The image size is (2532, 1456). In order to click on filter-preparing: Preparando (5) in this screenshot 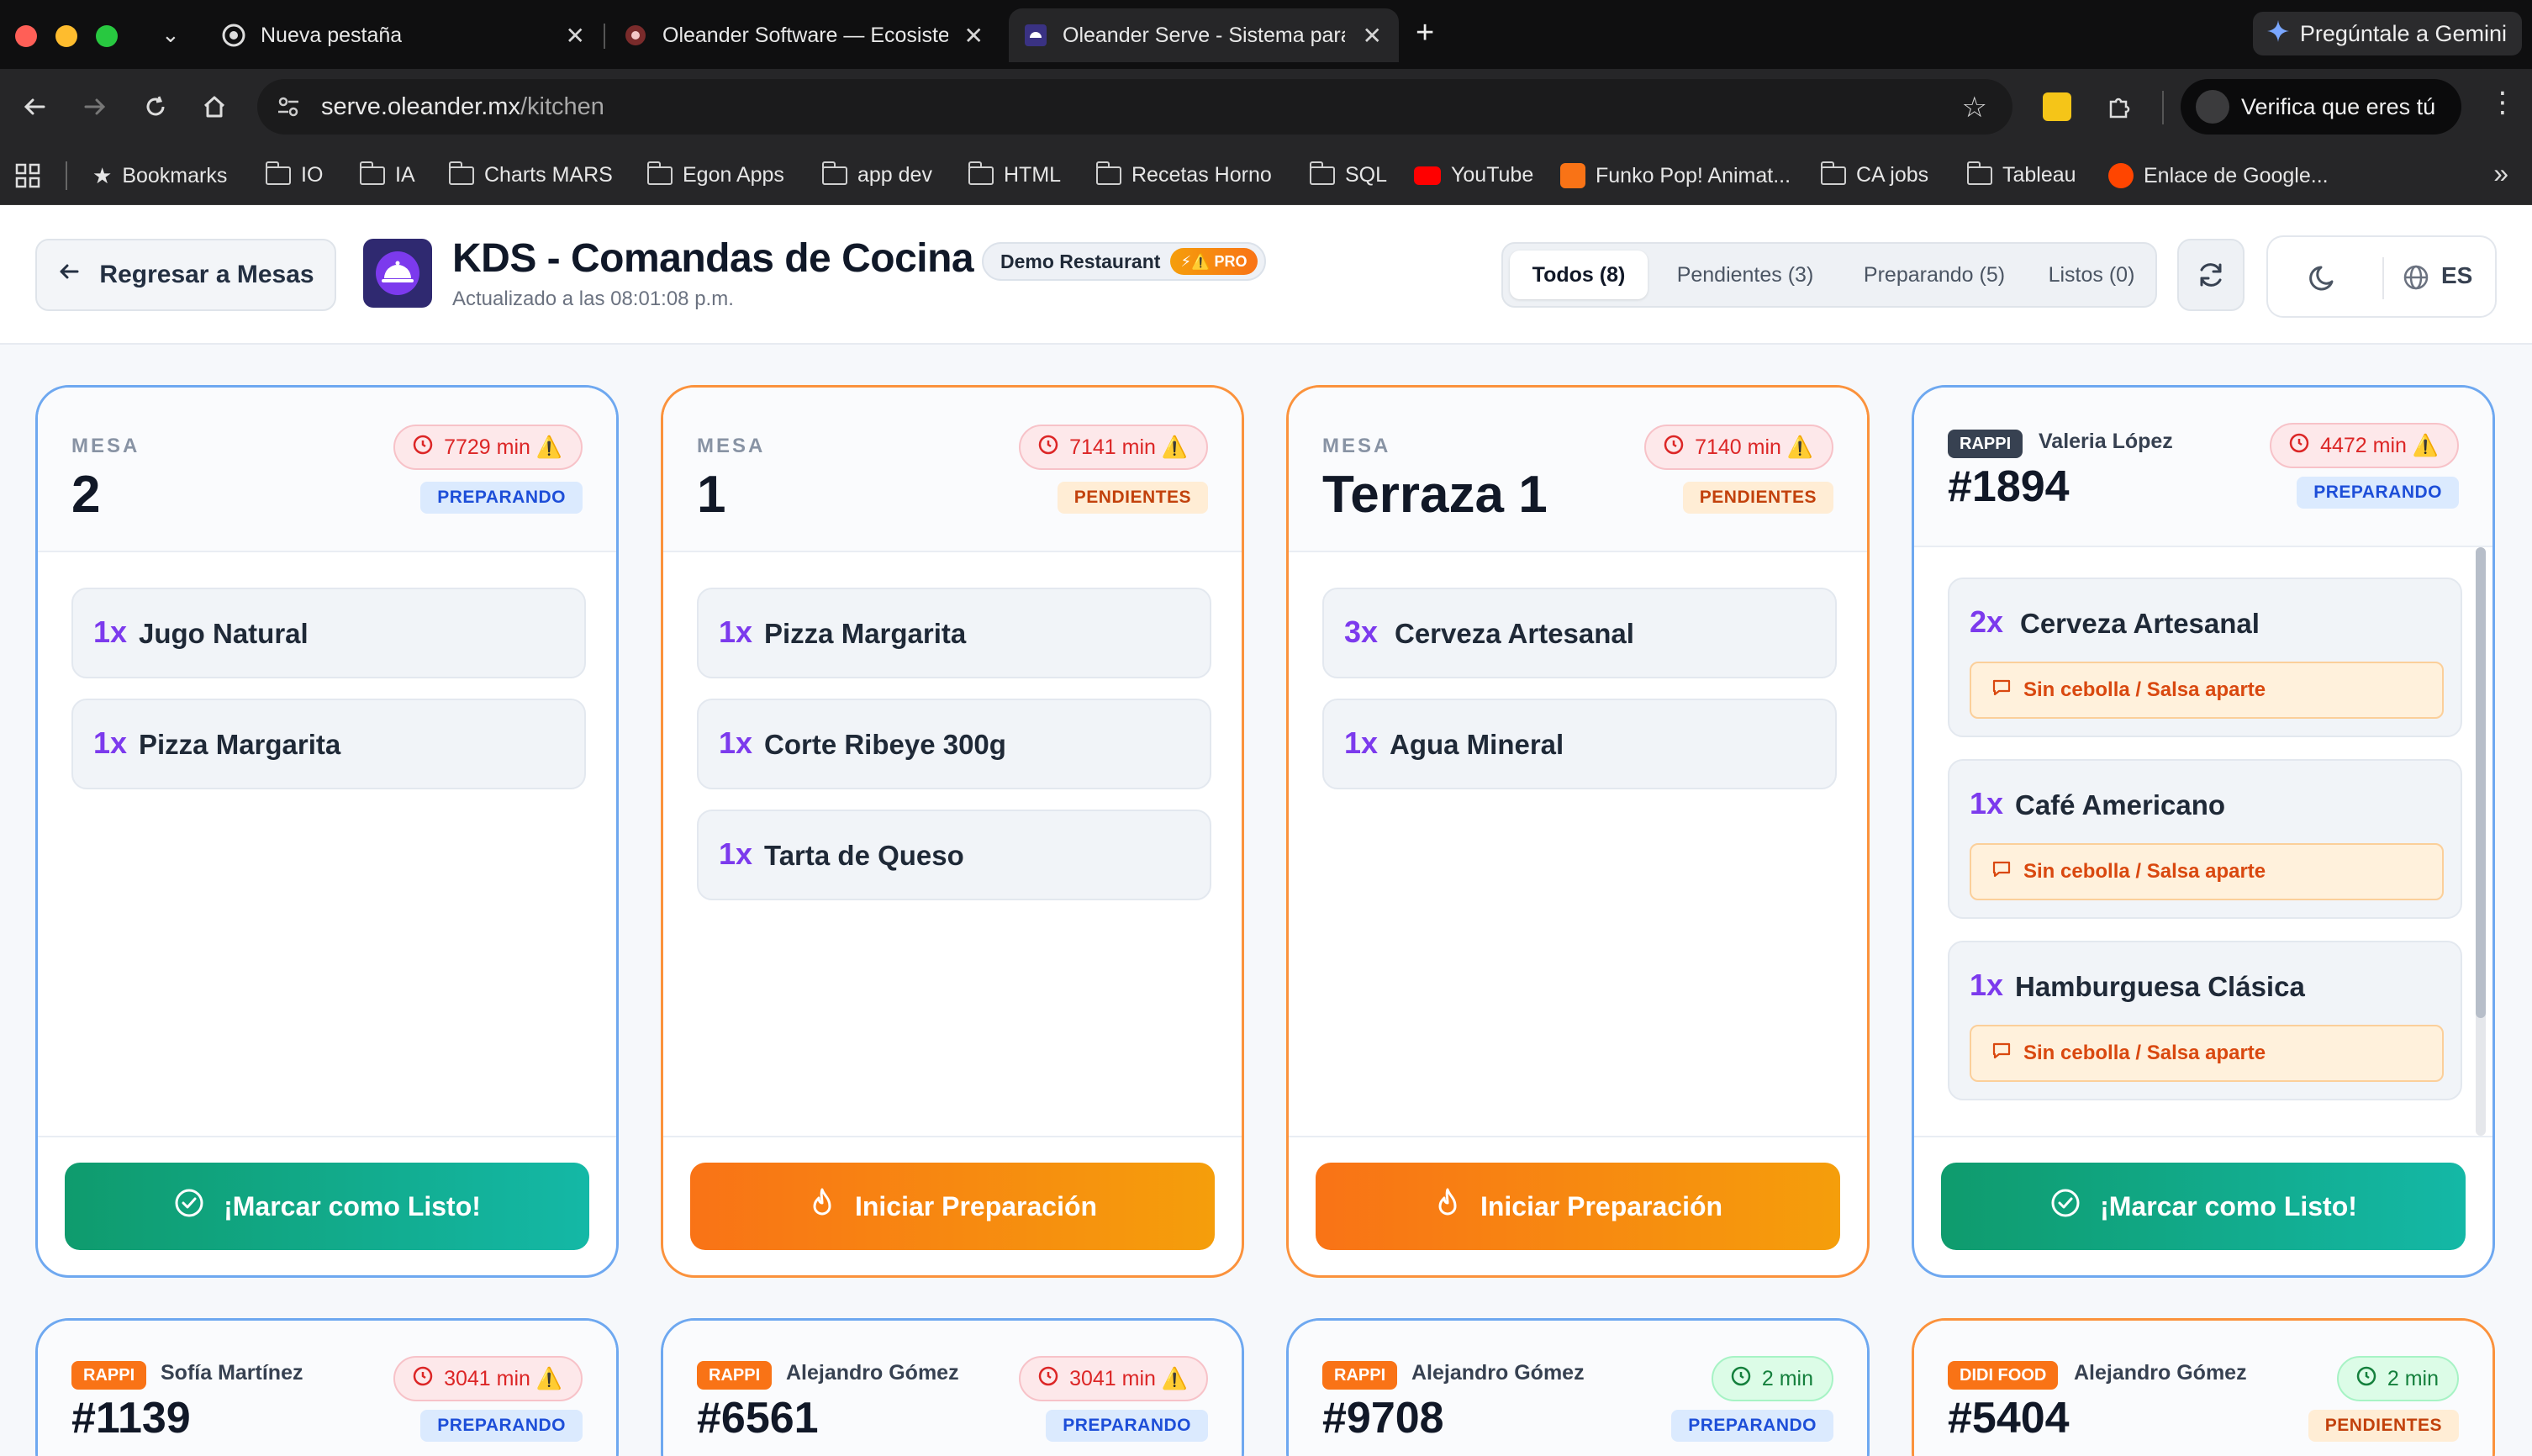, I will do `click(1934, 275)`.